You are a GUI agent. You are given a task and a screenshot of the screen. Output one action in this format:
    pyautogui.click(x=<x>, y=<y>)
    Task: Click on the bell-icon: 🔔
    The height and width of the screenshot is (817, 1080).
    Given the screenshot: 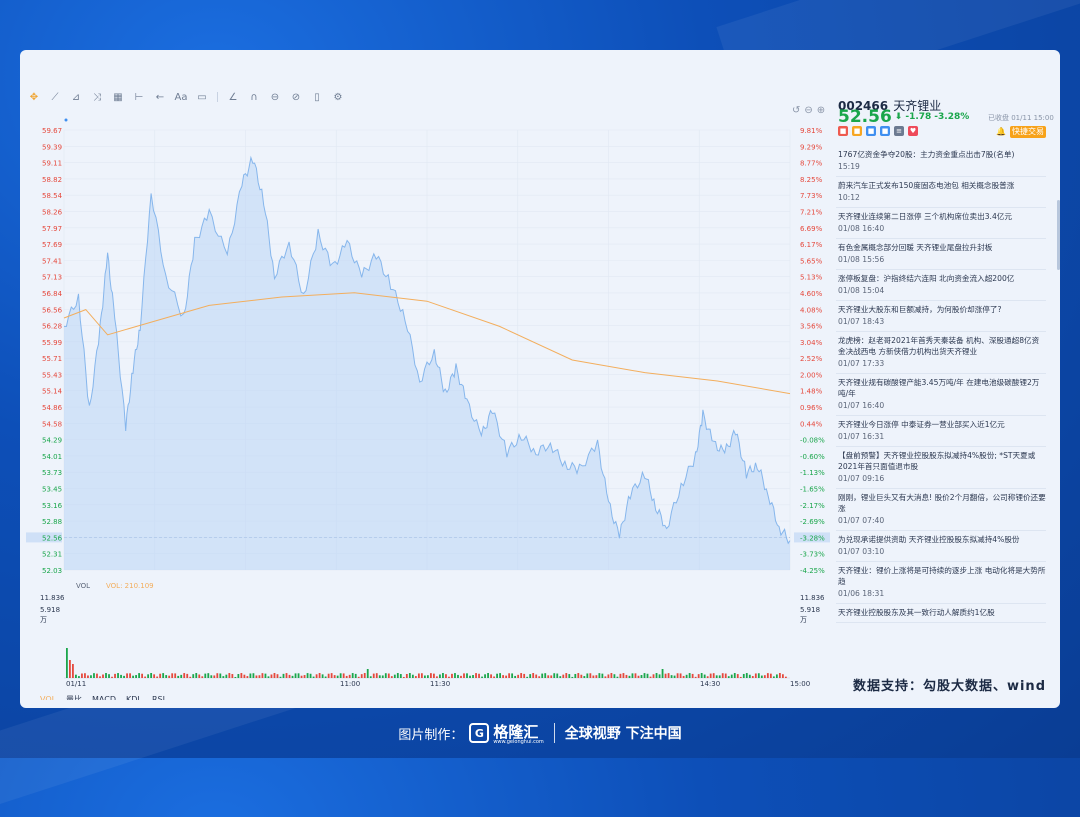 What is the action you would take?
    pyautogui.click(x=1001, y=131)
    